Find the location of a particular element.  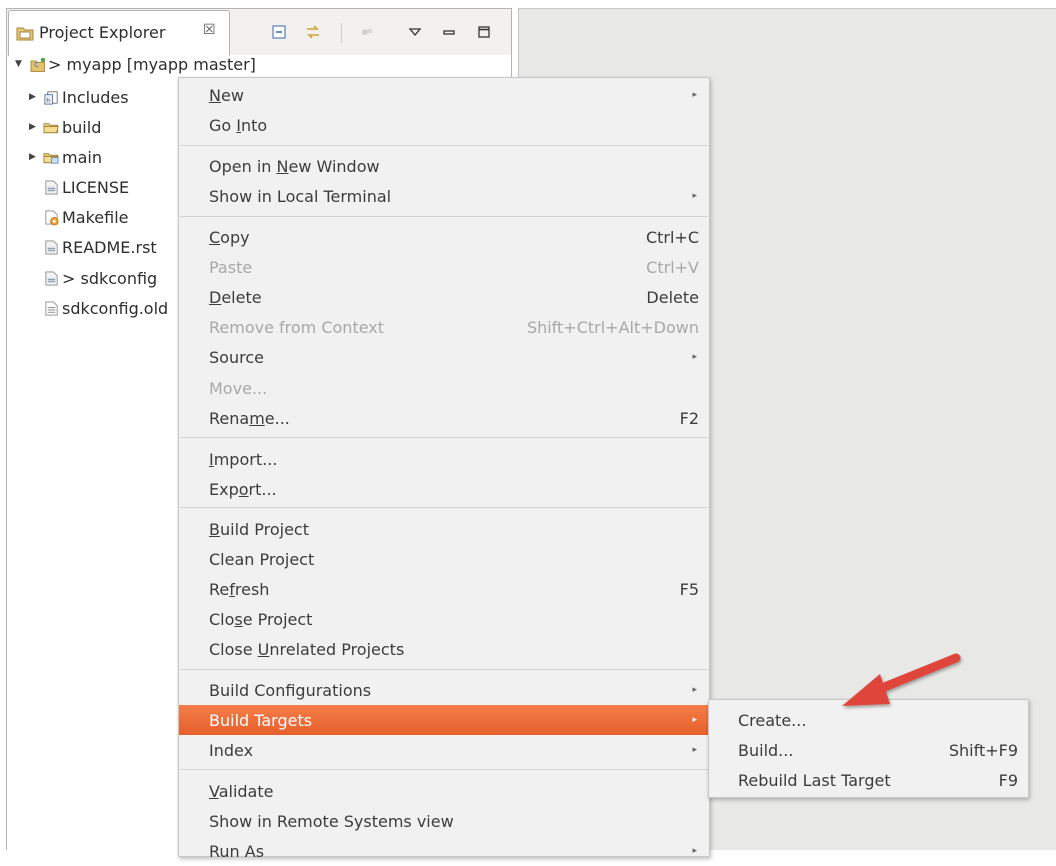

tree-item-project: ▼ C > myapp [myapp master] is located at coordinates (135, 64).